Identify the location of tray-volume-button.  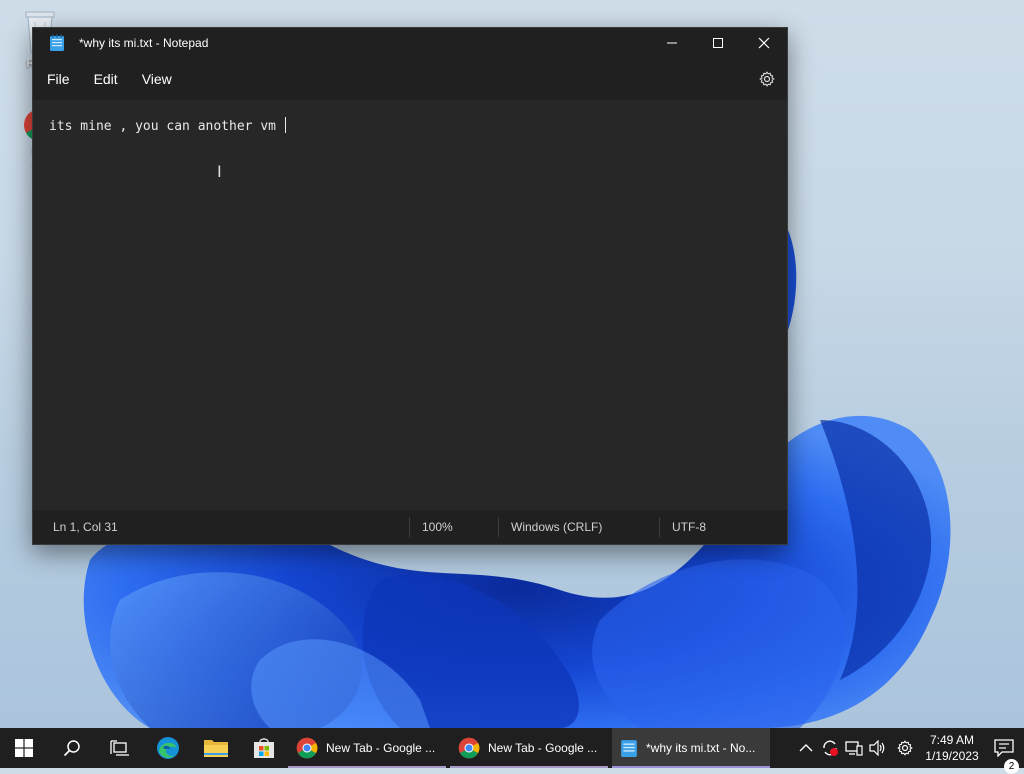
(878, 748).